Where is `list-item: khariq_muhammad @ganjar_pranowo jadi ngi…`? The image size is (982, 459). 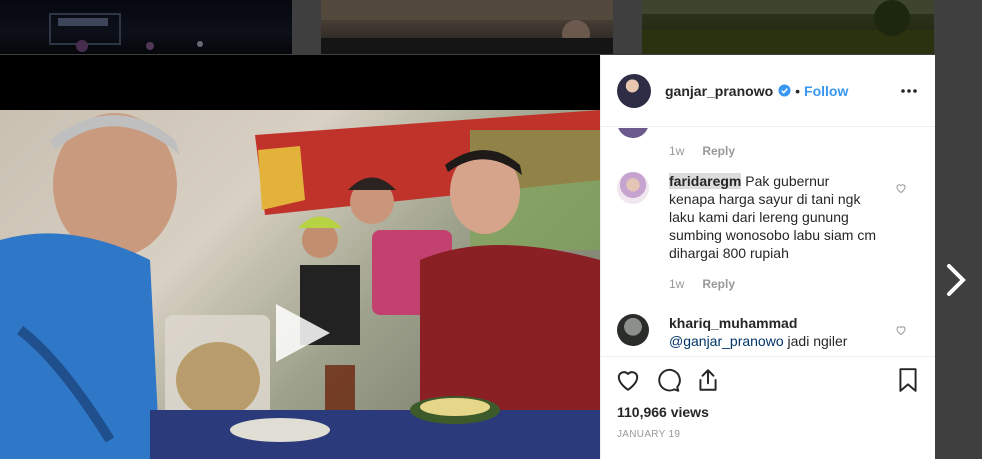 list-item: khariq_muhammad @ganjar_pranowo jadi ngi… is located at coordinates (767, 332).